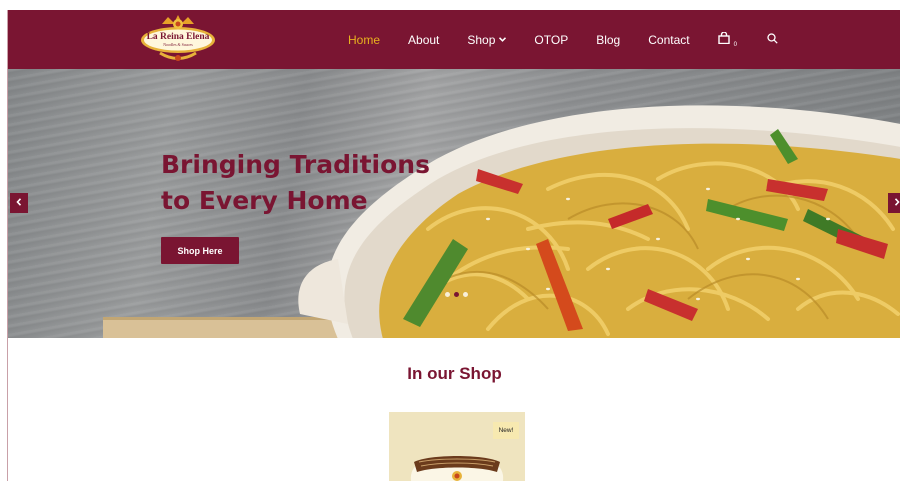 The height and width of the screenshot is (481, 900). Describe the element at coordinates (178, 37) in the screenshot. I see `logo-text: La Reina Elena` at that location.